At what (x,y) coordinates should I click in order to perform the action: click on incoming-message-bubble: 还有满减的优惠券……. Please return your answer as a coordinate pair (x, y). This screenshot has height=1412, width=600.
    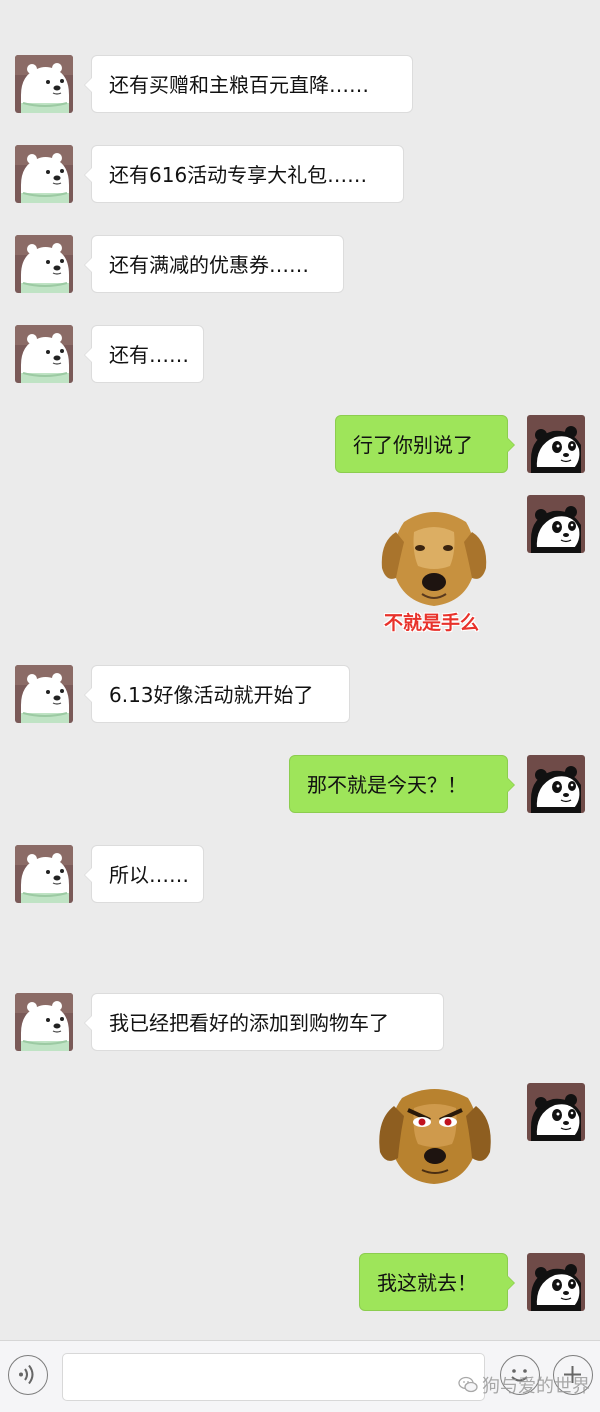
    Looking at the image, I should click on (214, 264).